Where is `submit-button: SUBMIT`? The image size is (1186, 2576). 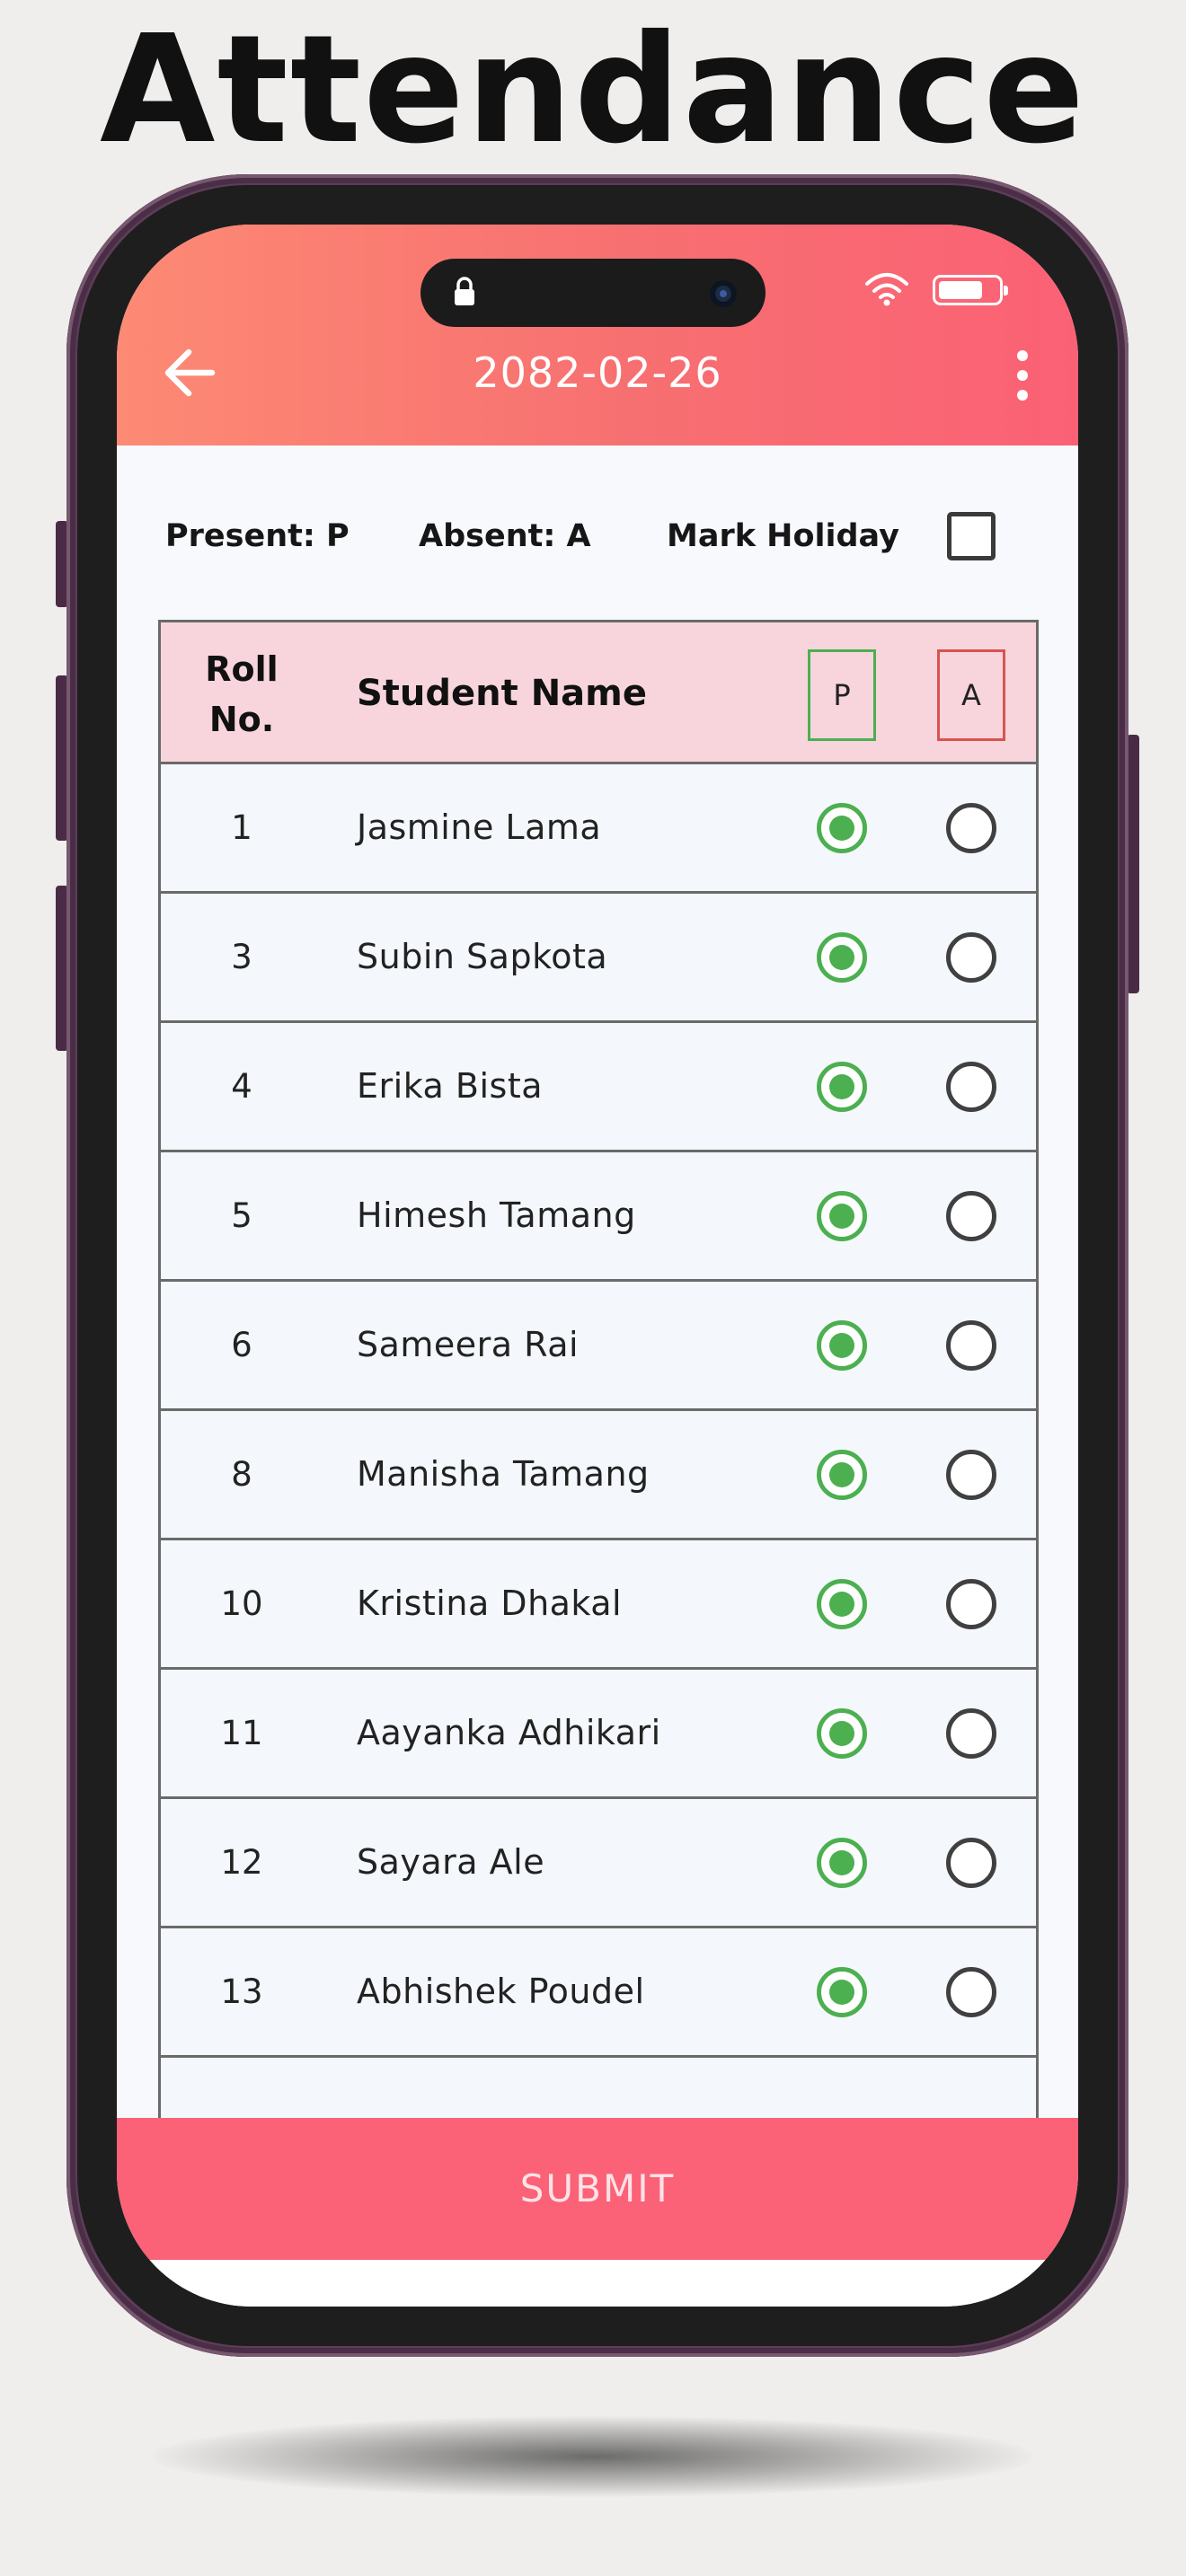
submit-button: SUBMIT is located at coordinates (597, 2189).